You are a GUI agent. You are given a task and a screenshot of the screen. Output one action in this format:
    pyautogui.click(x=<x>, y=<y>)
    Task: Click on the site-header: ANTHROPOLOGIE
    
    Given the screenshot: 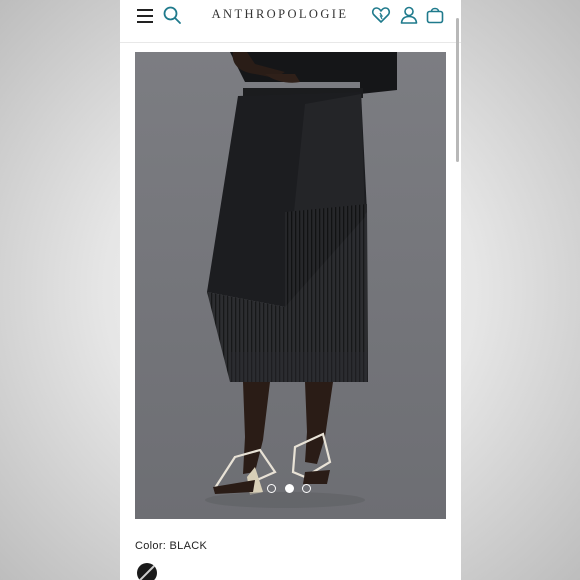 What is the action you would take?
    pyautogui.click(x=290, y=21)
    